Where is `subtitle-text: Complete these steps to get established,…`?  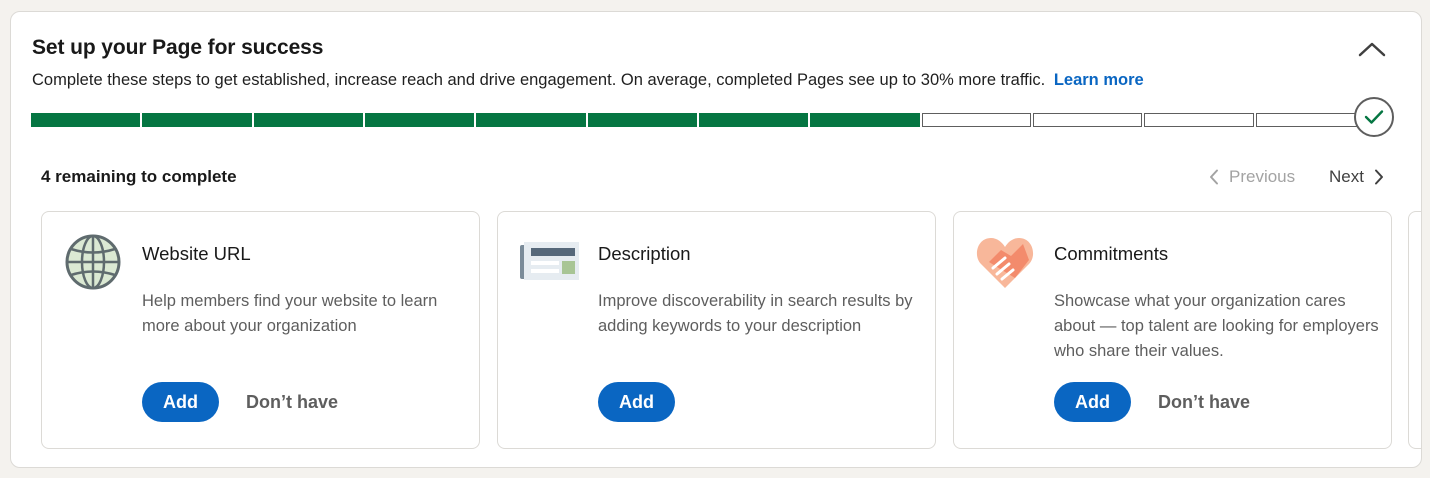
subtitle-text: Complete these steps to get established,… is located at coordinates (539, 80).